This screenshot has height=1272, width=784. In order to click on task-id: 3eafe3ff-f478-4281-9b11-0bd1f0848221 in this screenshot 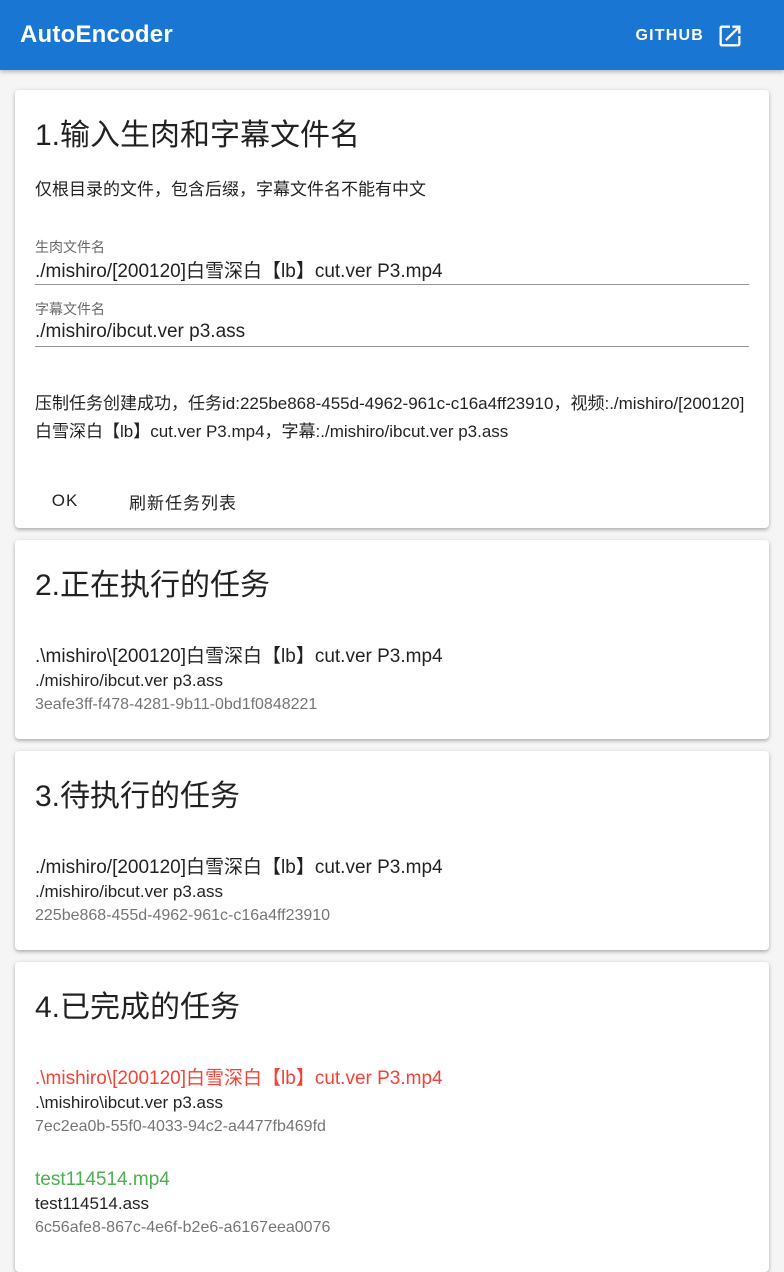, I will do `click(176, 704)`.